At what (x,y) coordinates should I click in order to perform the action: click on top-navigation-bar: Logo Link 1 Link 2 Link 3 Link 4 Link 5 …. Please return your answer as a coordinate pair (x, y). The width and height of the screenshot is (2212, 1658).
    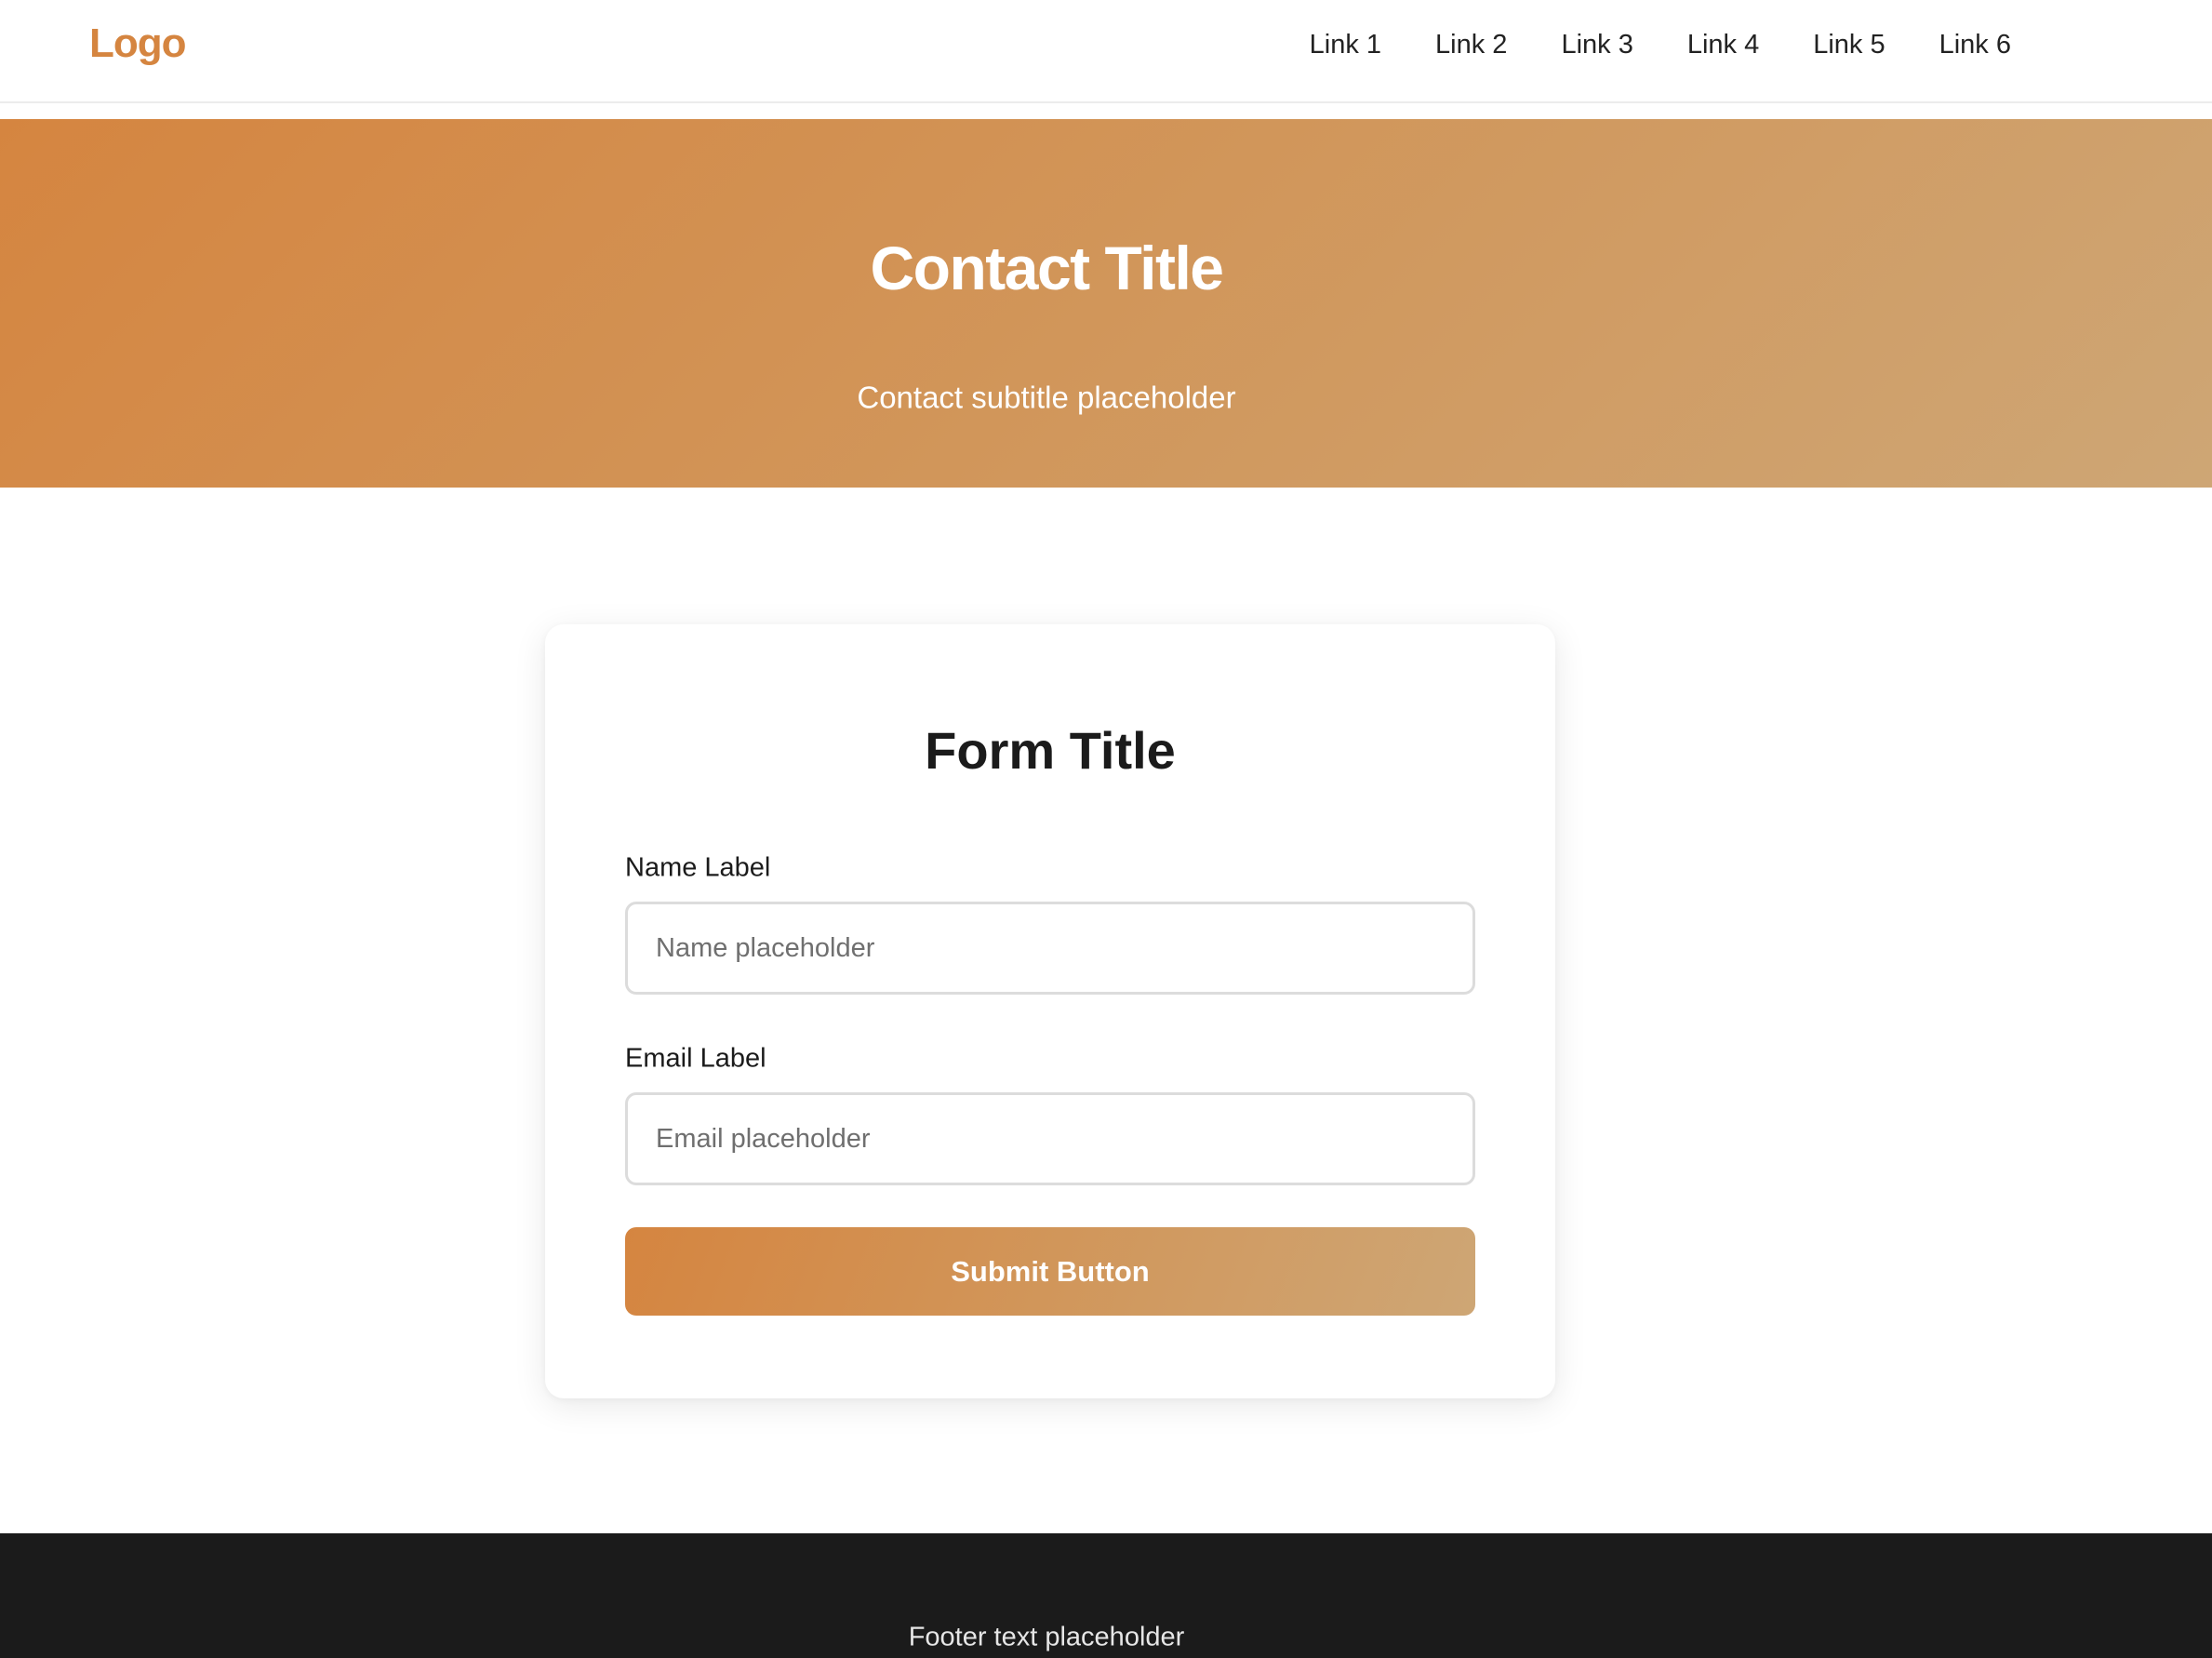
    Looking at the image, I should click on (1106, 51).